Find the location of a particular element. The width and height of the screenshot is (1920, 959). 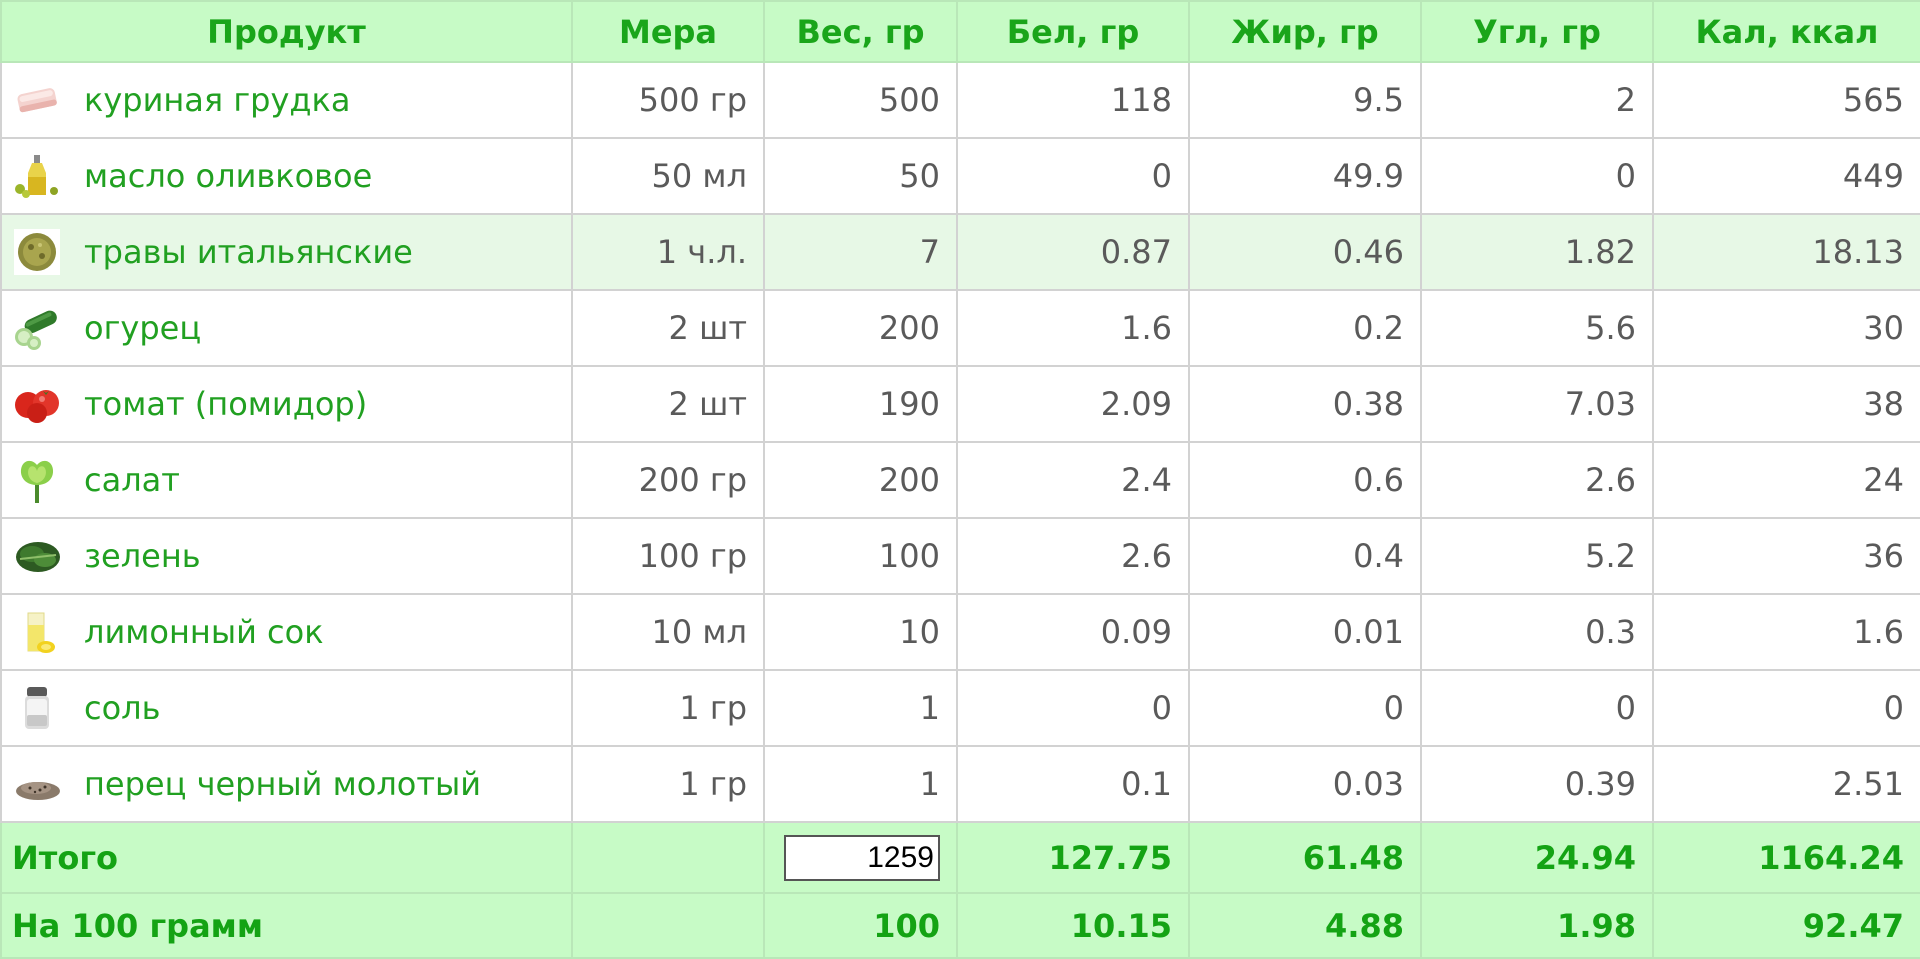

kcal-cell: 2.51 is located at coordinates (1786, 784).